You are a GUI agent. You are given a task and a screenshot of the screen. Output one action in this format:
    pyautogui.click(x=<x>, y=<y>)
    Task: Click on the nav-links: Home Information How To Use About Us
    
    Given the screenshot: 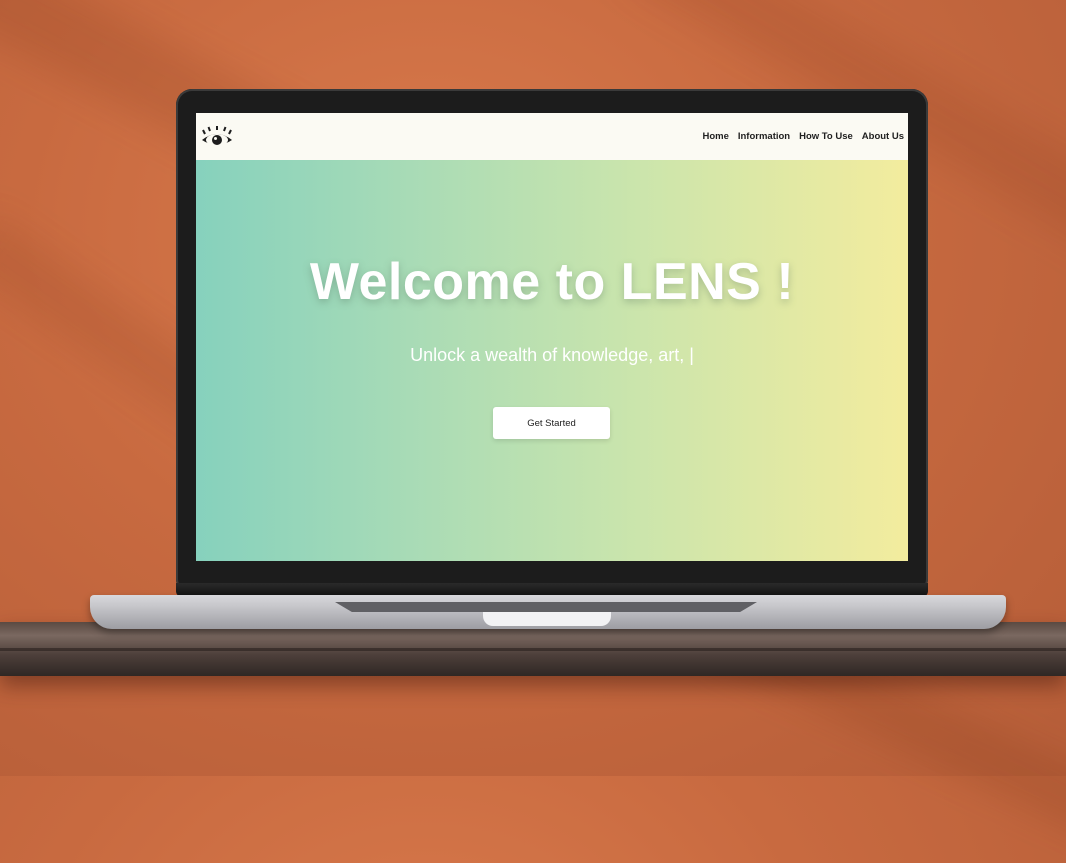 What is the action you would take?
    pyautogui.click(x=803, y=136)
    